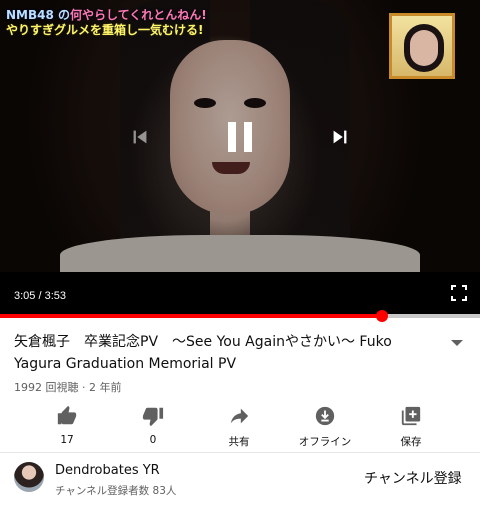 The height and width of the screenshot is (507, 480). I want to click on video-meta: 1992 回視聴 · 2 年前, so click(68, 387).